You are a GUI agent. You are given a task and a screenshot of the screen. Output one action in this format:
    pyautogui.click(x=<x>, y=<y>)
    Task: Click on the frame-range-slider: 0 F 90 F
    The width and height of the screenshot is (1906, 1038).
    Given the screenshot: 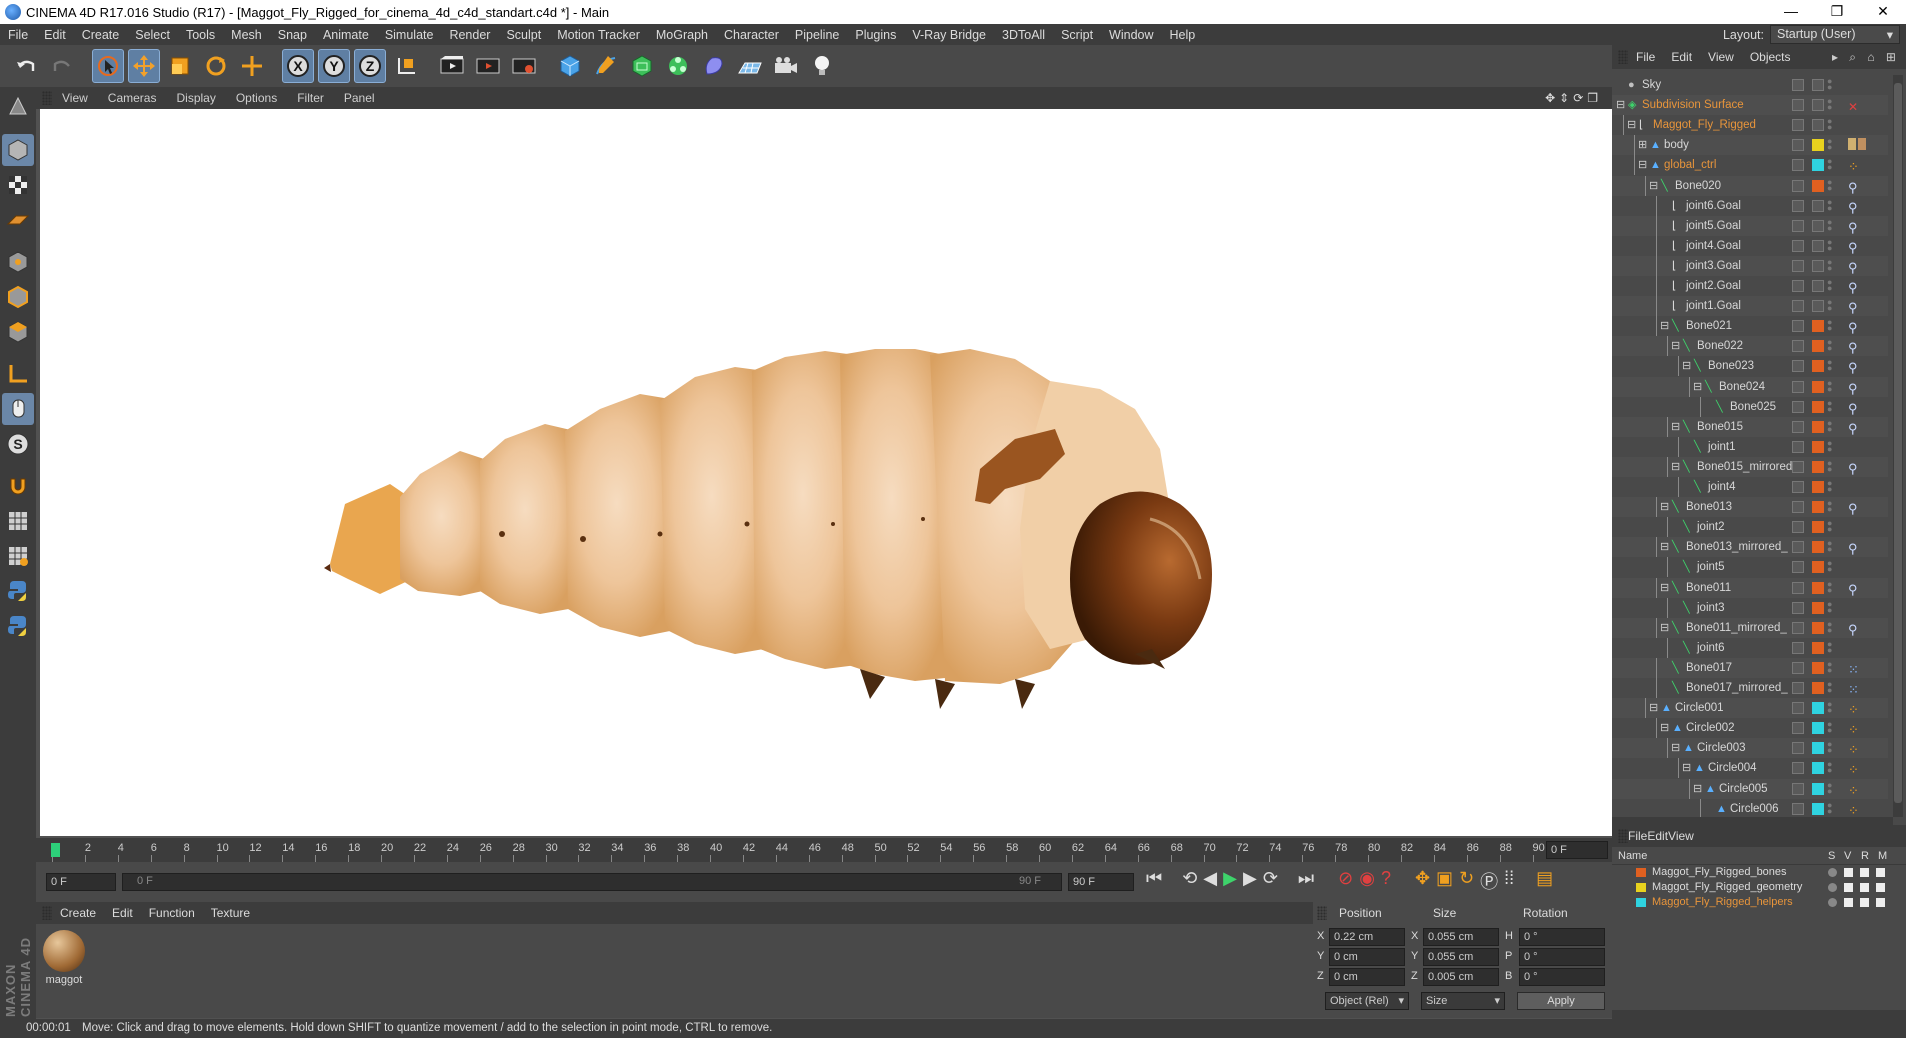 What is the action you would take?
    pyautogui.click(x=592, y=882)
    